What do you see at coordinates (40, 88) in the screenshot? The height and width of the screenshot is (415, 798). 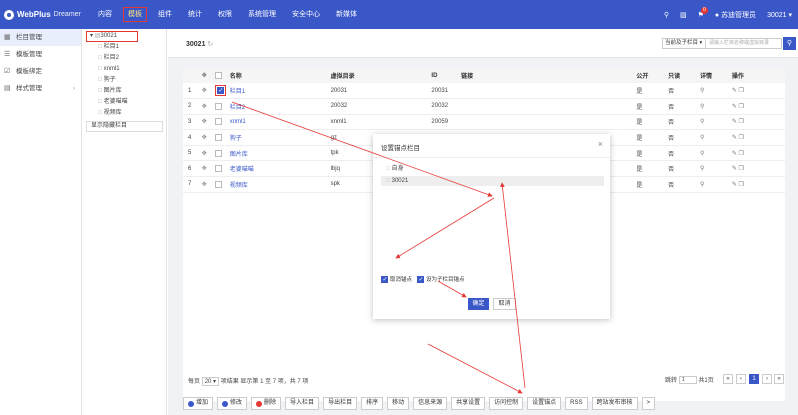 I see `sidebar-item-style-manage: ▤ 样式管理 ›` at bounding box center [40, 88].